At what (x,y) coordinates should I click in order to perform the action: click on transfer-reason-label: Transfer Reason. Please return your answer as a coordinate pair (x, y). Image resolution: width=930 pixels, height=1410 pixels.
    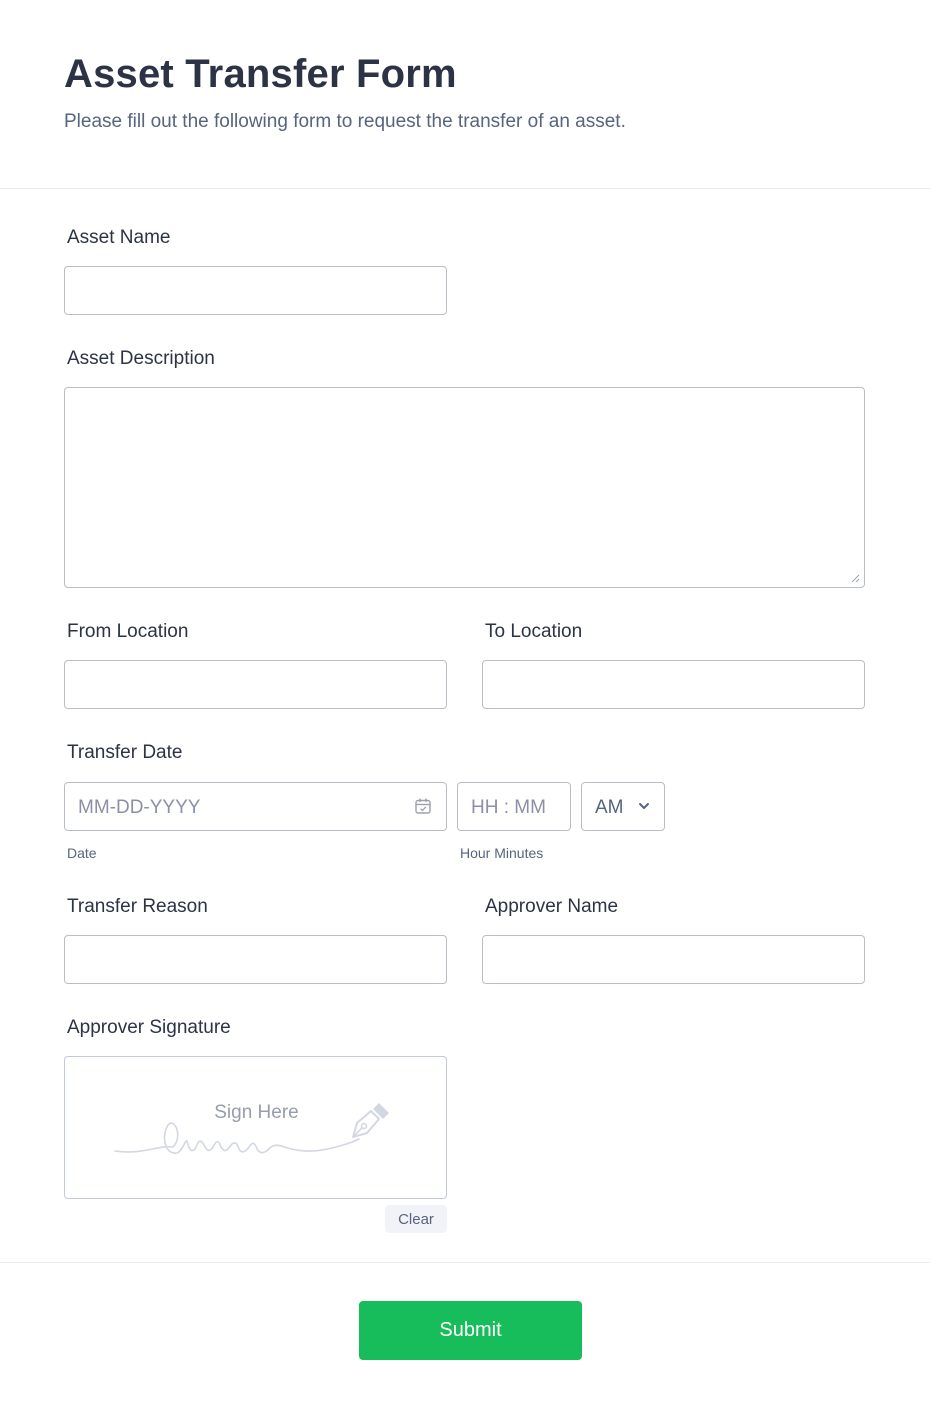
    Looking at the image, I should click on (137, 906).